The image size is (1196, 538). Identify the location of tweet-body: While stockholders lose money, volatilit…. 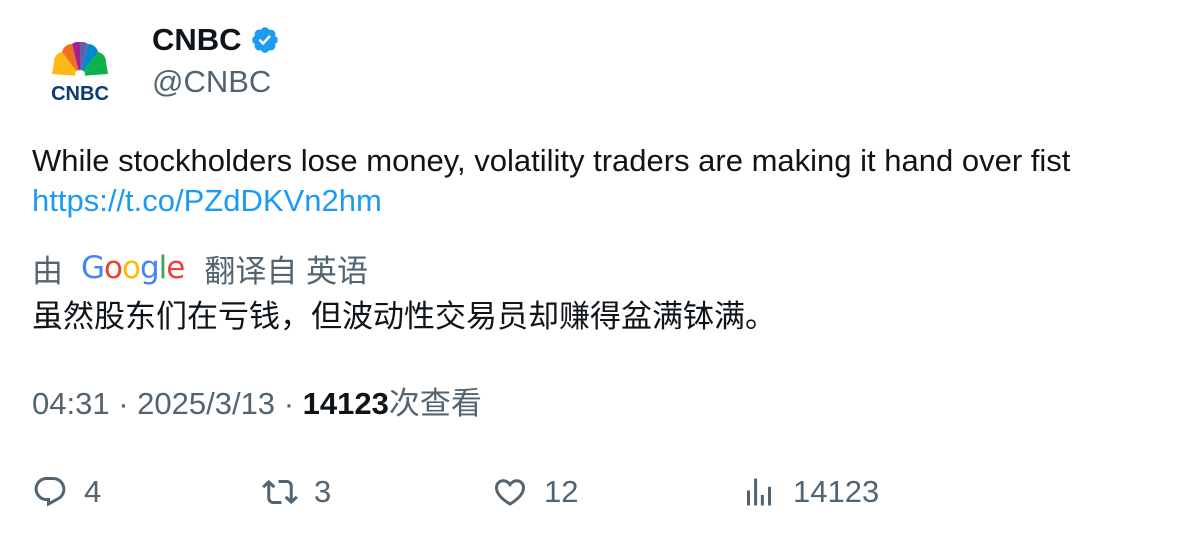
(551, 160).